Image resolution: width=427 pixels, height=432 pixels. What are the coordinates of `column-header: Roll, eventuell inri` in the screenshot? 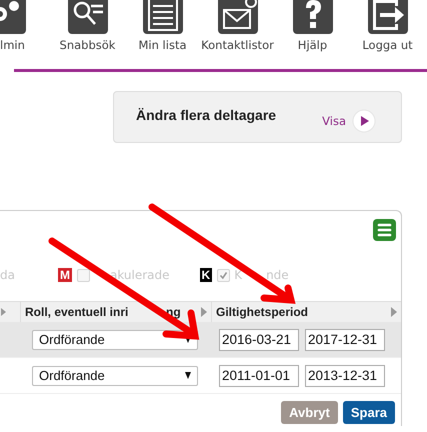 It's located at (95, 312).